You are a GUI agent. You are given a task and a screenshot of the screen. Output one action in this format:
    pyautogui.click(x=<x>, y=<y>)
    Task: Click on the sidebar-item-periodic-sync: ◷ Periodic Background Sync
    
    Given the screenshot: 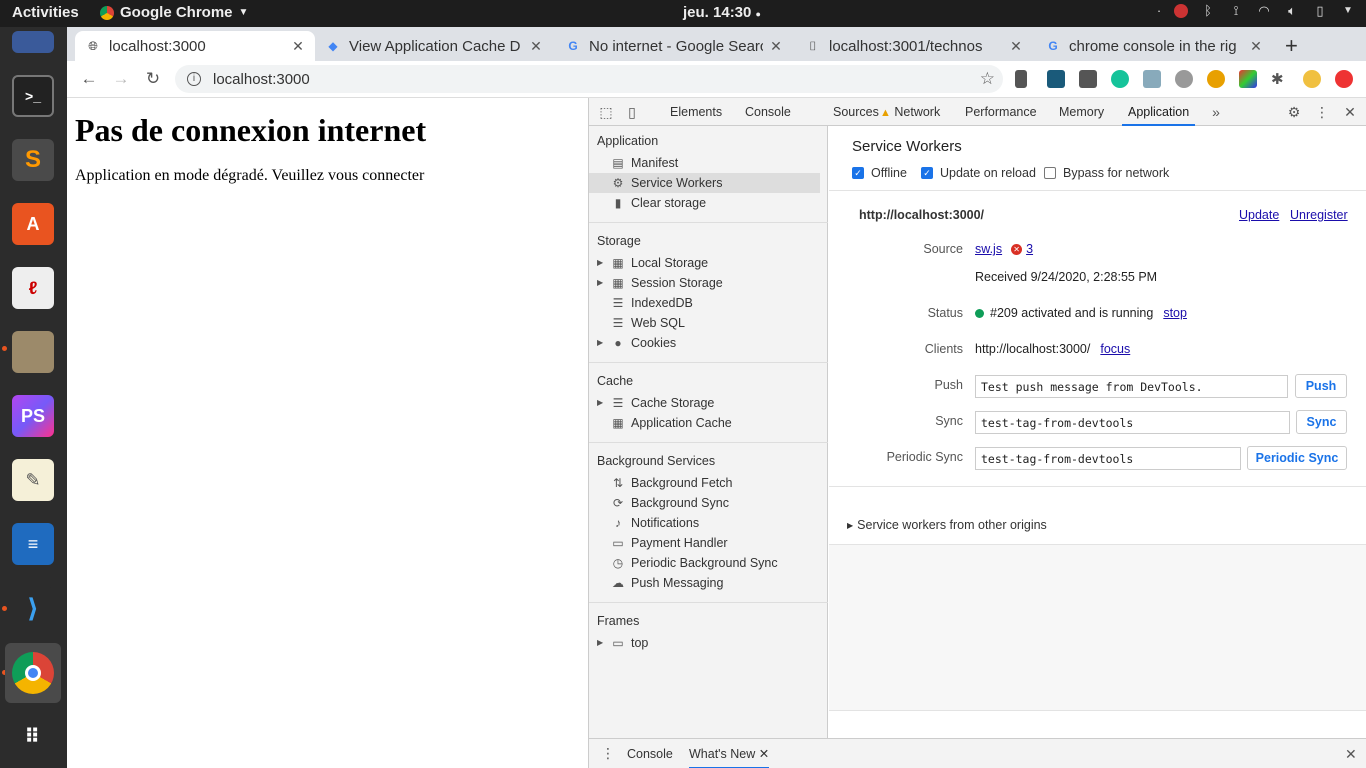 What is the action you would take?
    pyautogui.click(x=712, y=563)
    